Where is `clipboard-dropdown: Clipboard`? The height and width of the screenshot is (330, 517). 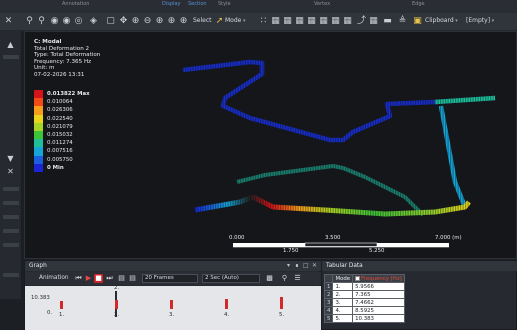 clipboard-dropdown: Clipboard is located at coordinates (441, 20).